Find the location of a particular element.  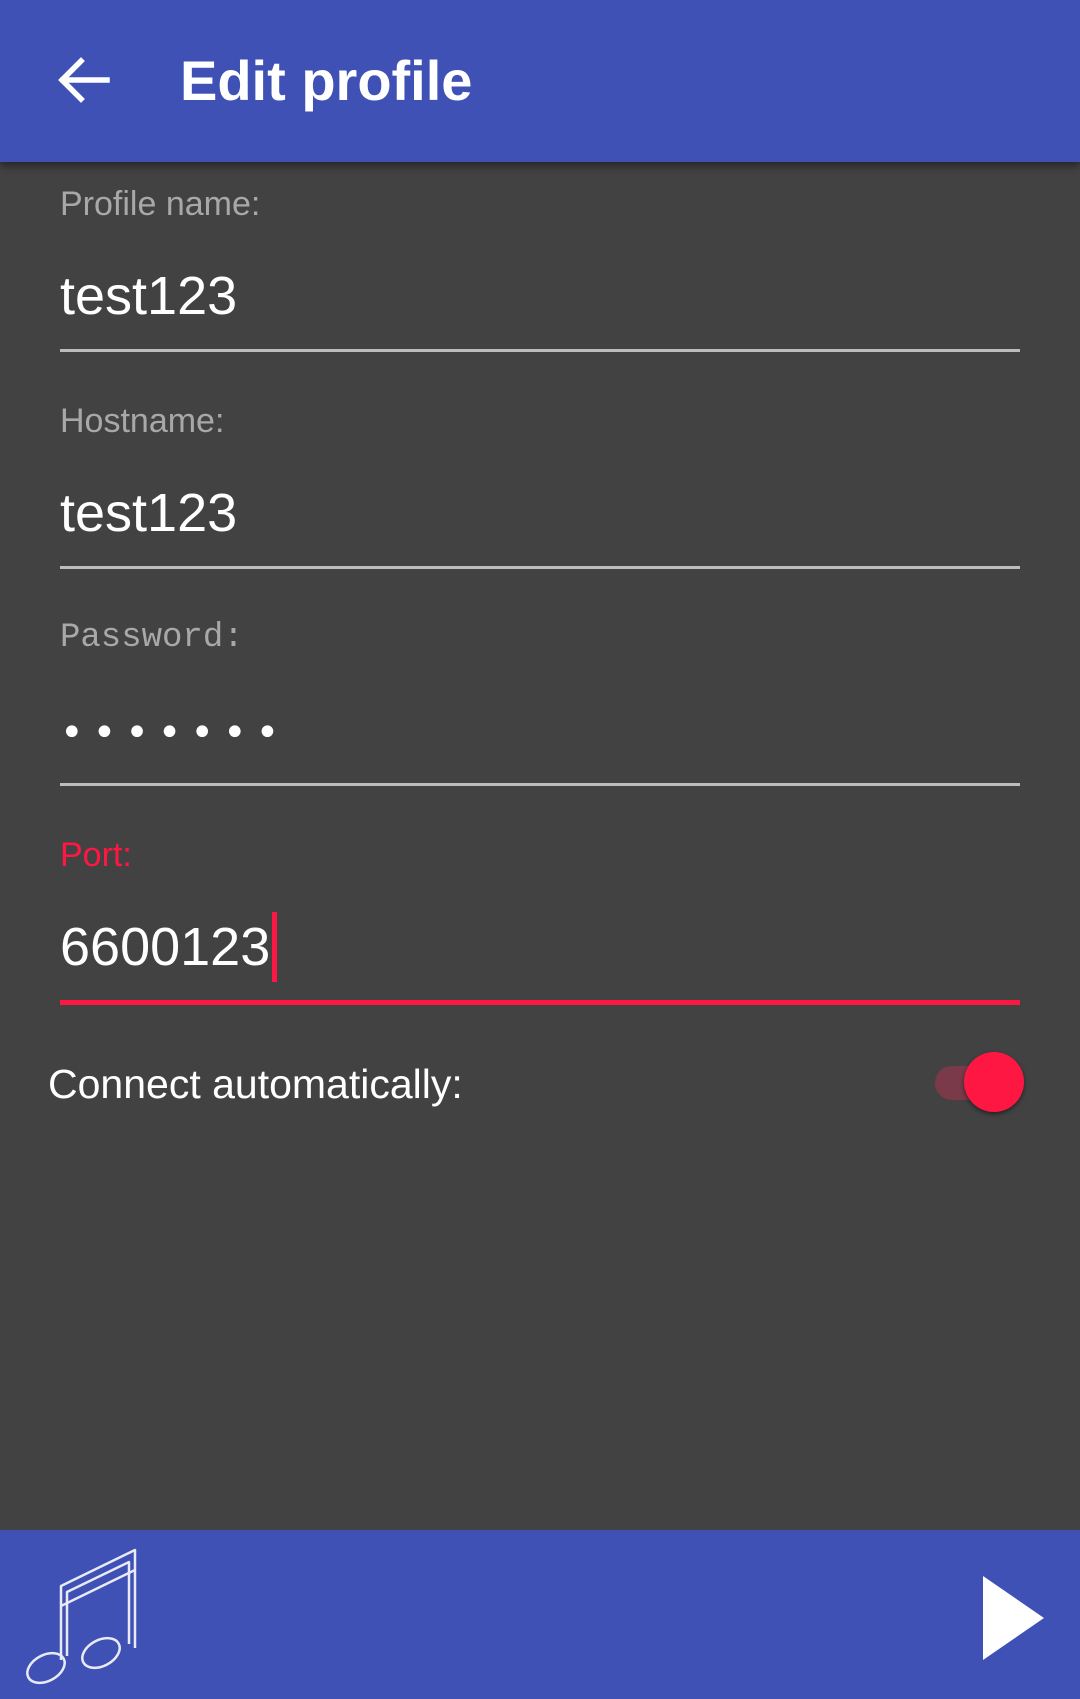

profile-name-input: test123 is located at coordinates (540, 296).